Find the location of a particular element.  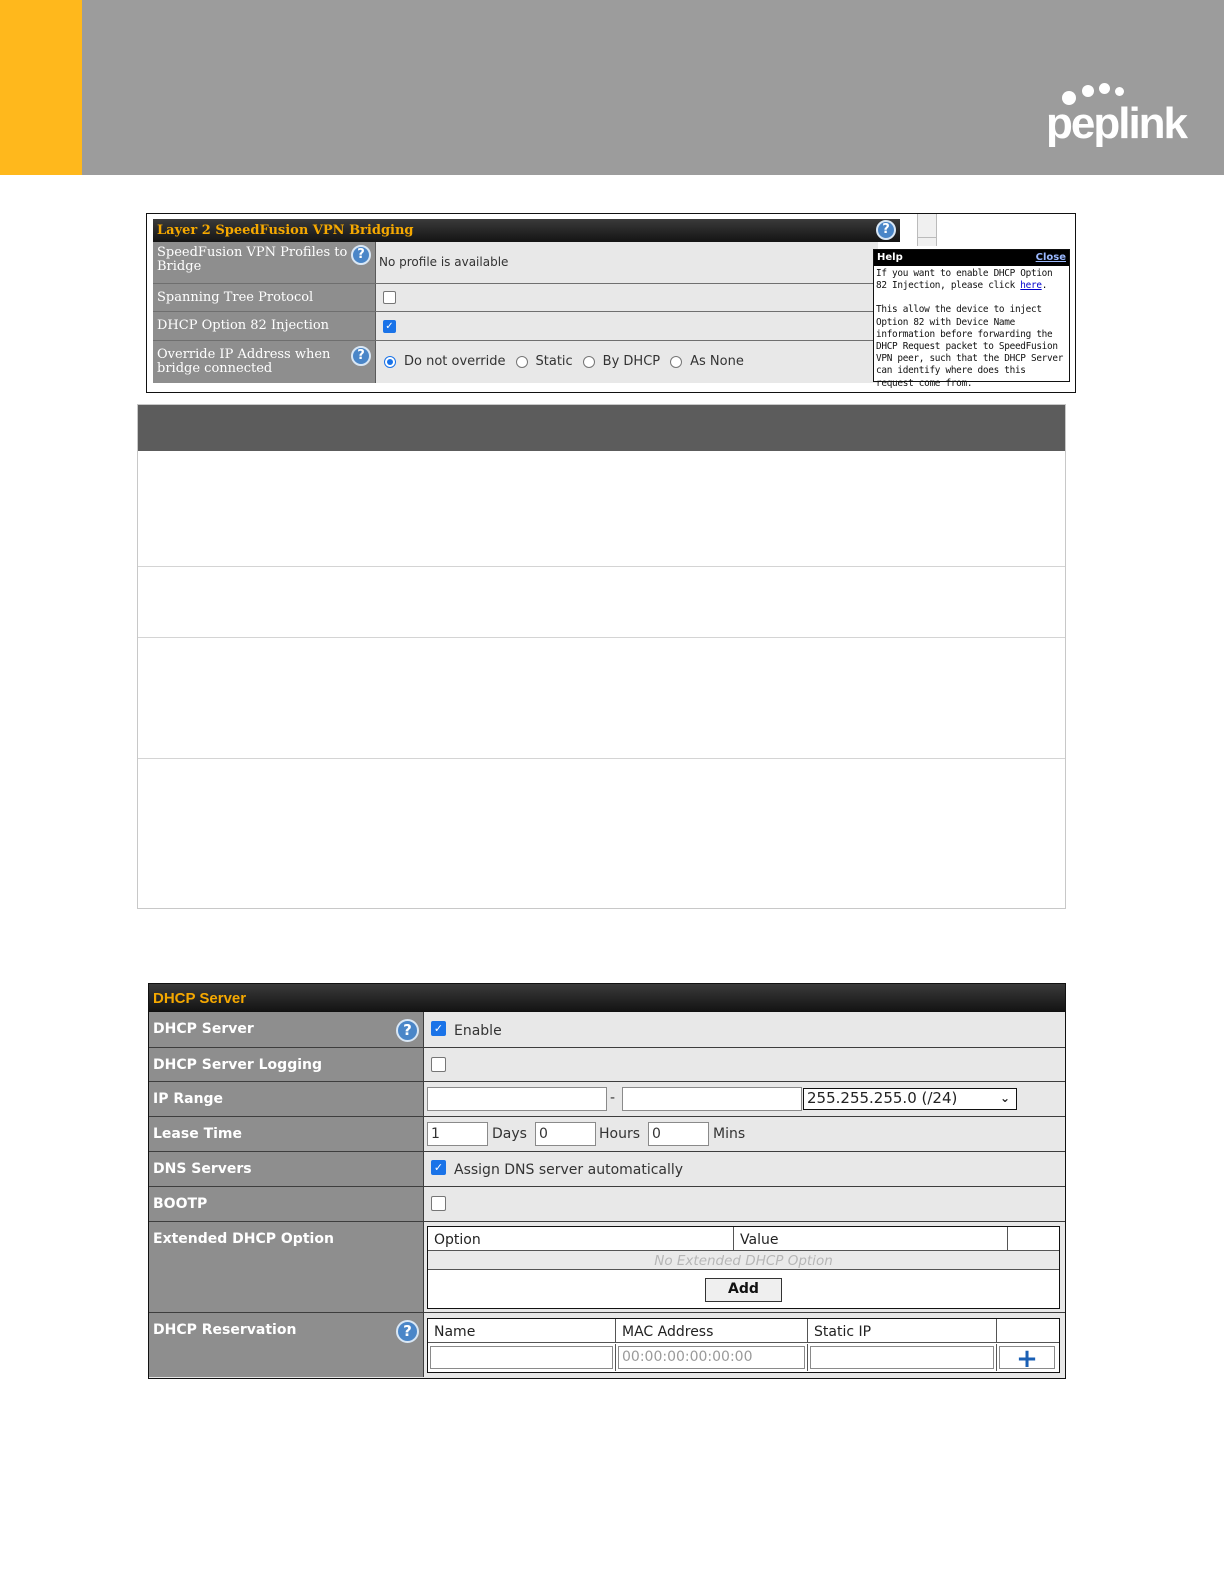

table-header: Option Value is located at coordinates (743, 1239).